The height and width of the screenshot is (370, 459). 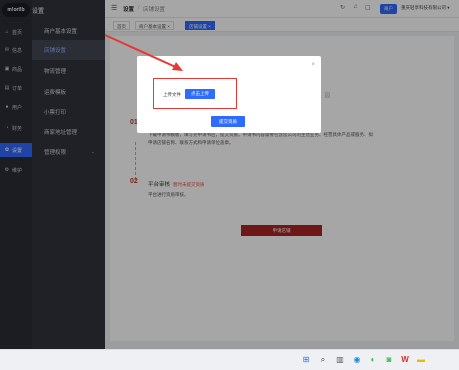 What do you see at coordinates (229, 359) in the screenshot?
I see `taskbar: ⊞ ⌕ ▥ ◉ ◐ ◙ W ▬` at bounding box center [229, 359].